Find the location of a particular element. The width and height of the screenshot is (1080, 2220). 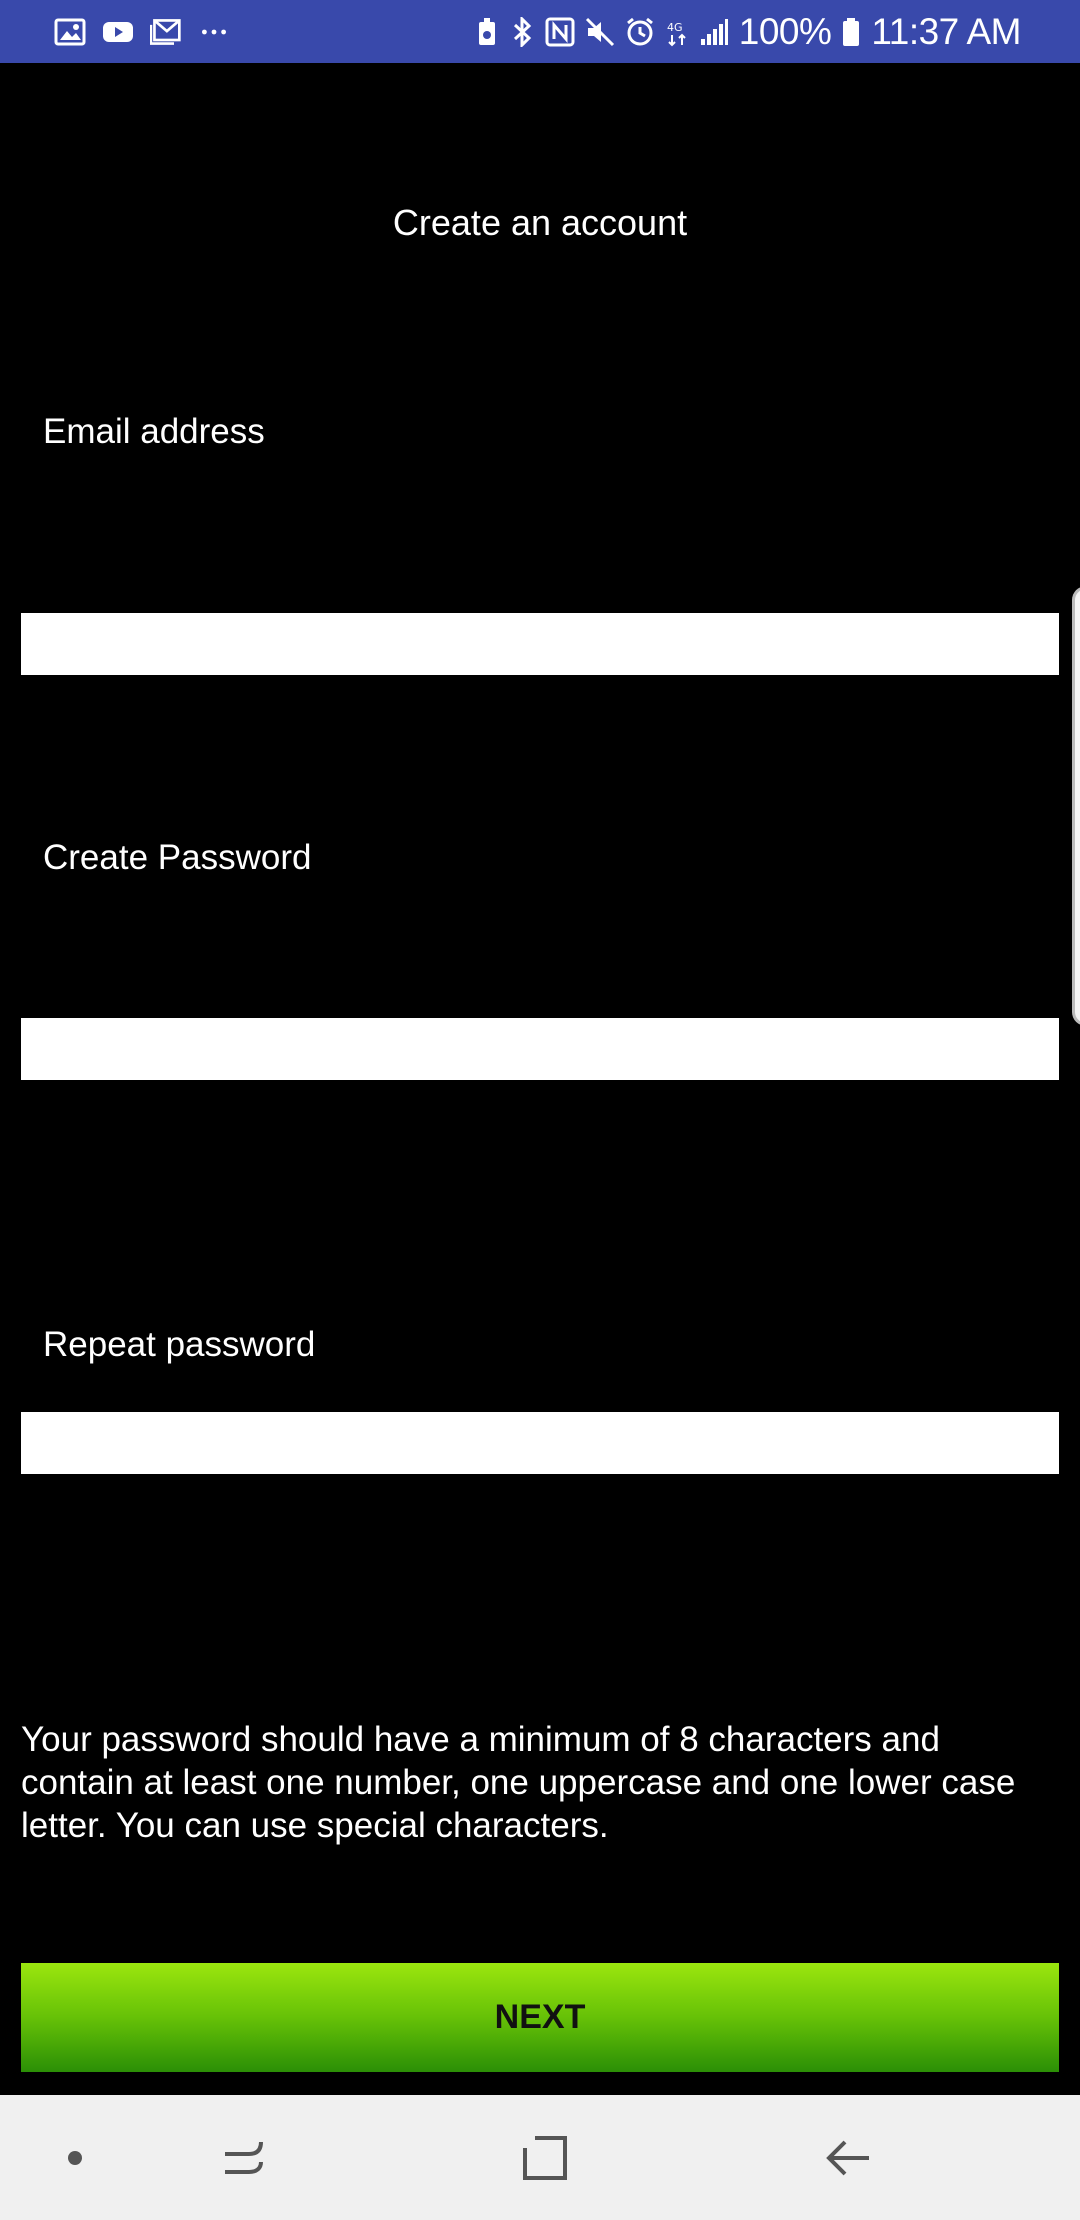

data-4g-icon: 4G is located at coordinates (677, 32).